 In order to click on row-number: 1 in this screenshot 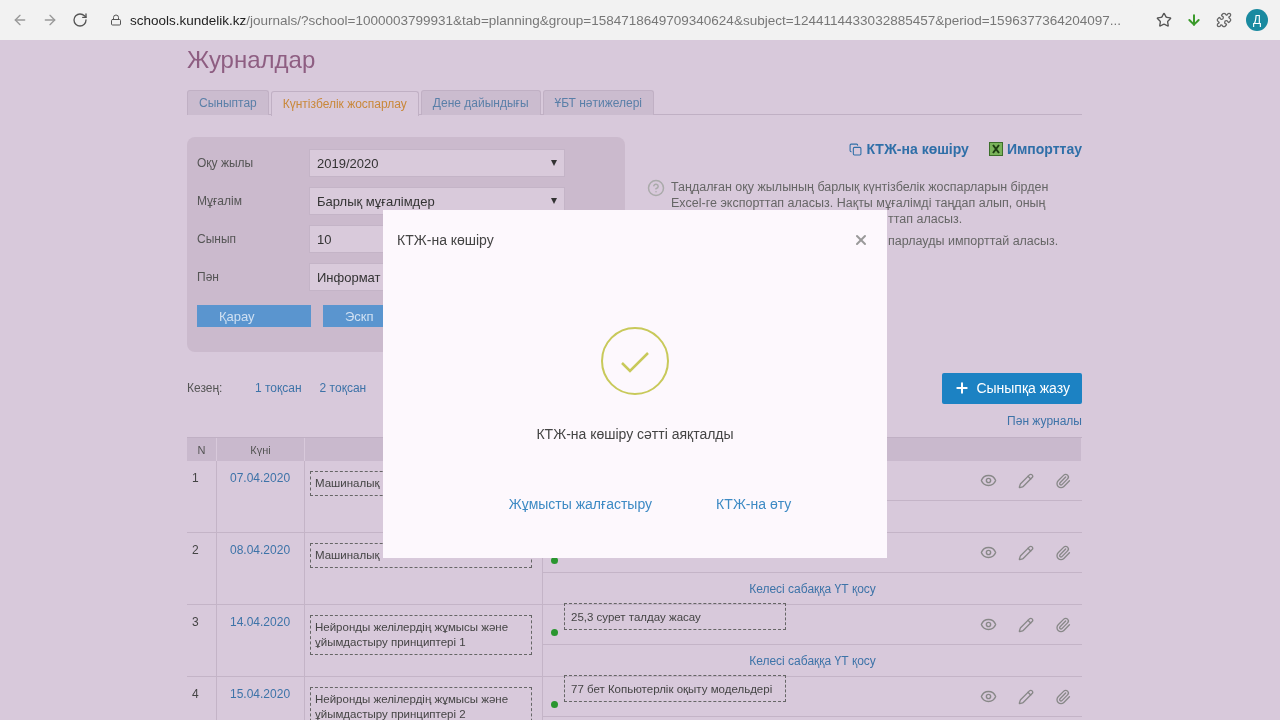, I will do `click(202, 497)`.